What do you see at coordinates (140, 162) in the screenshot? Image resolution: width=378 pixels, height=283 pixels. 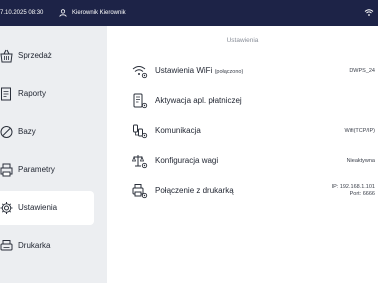 I see `scale-icon` at bounding box center [140, 162].